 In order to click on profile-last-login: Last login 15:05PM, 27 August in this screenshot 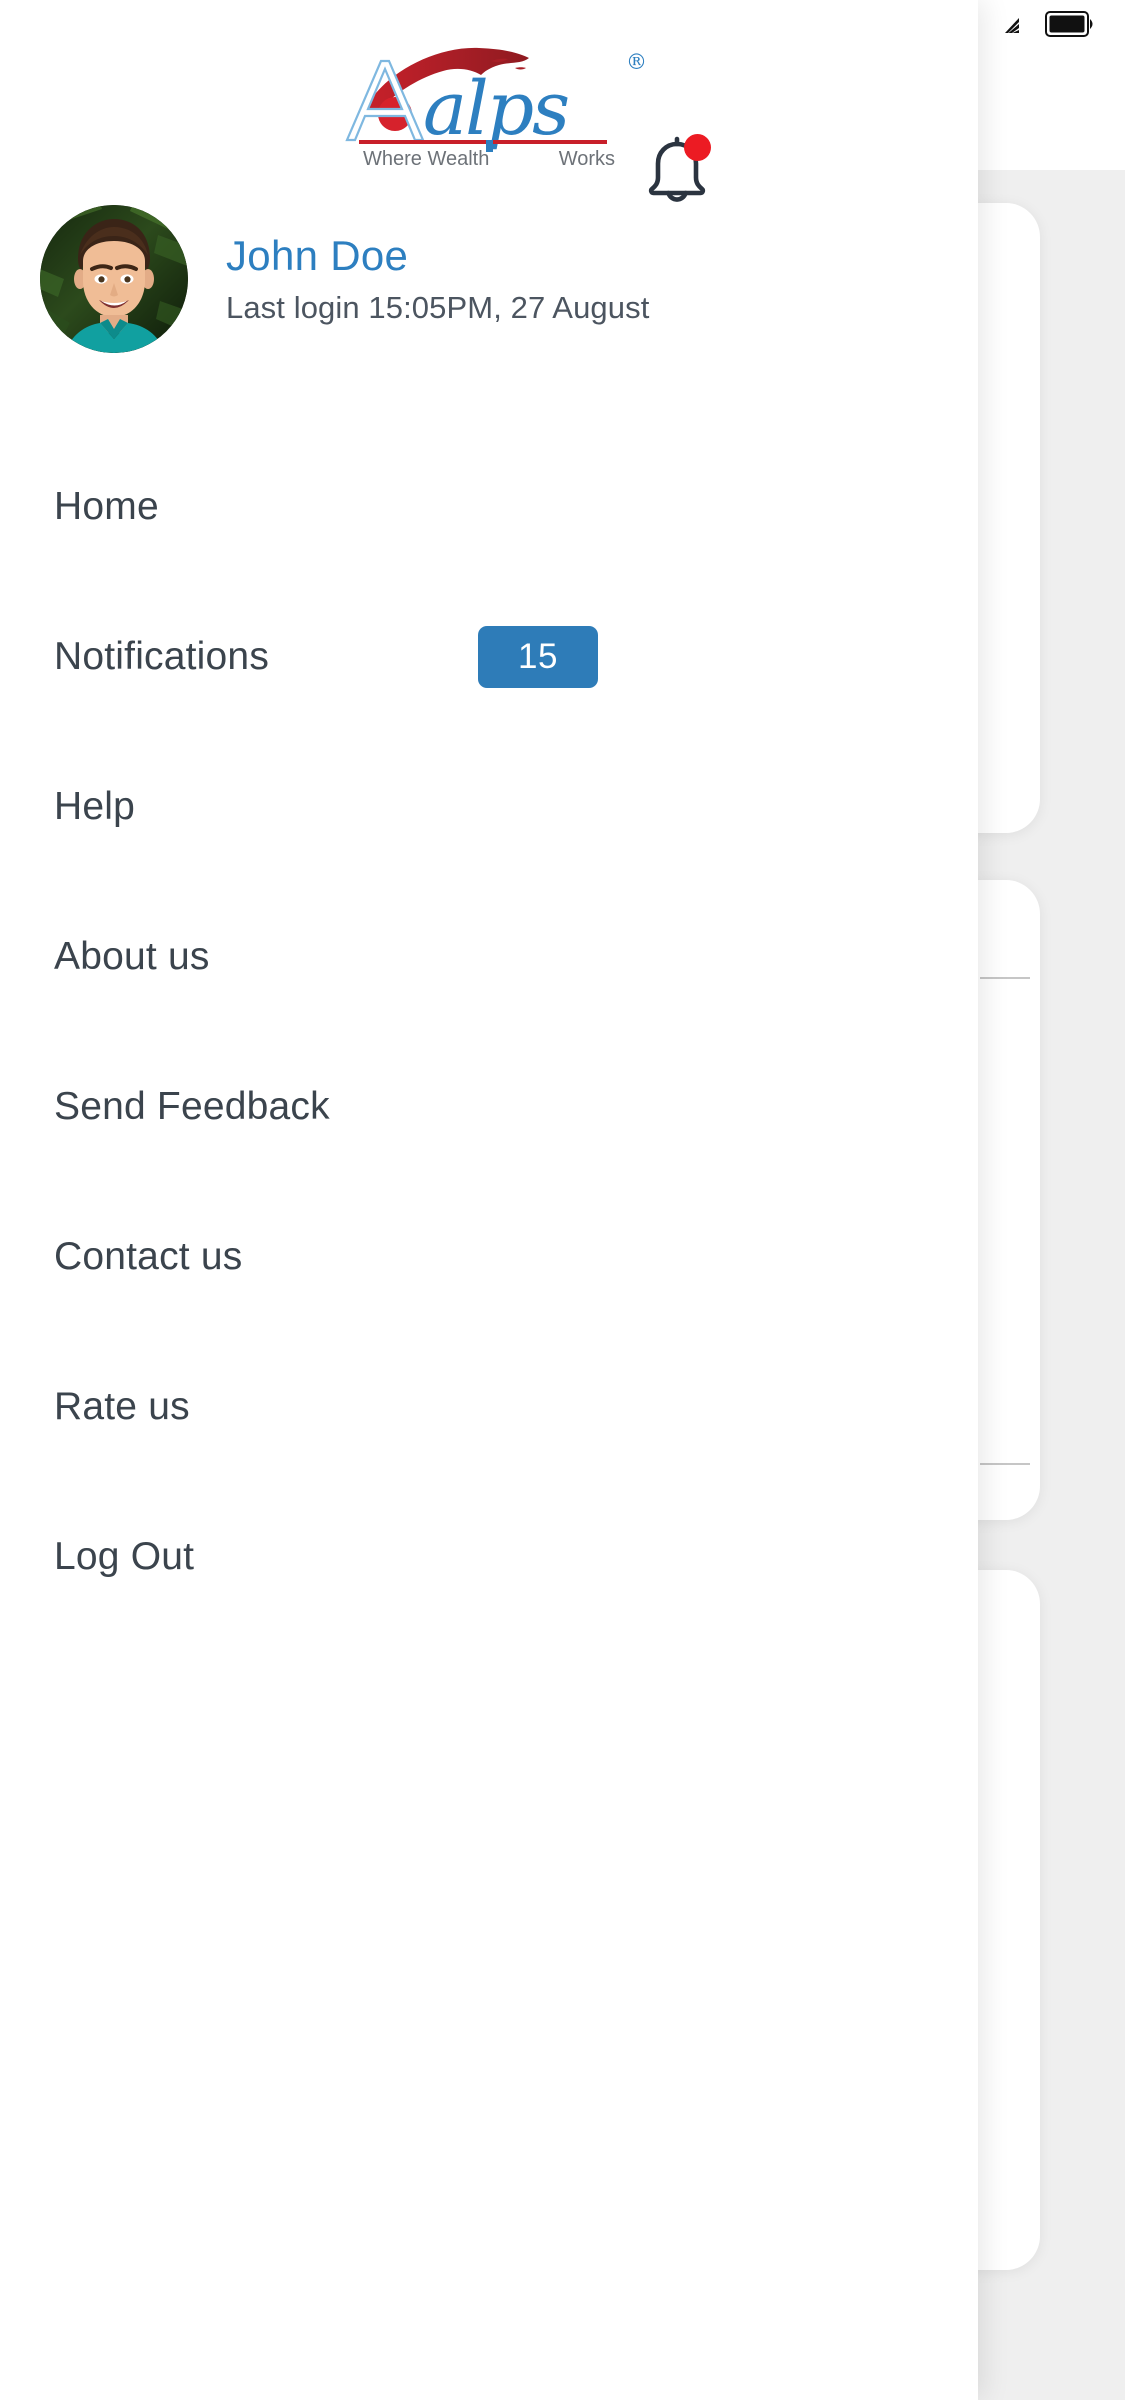, I will do `click(438, 307)`.